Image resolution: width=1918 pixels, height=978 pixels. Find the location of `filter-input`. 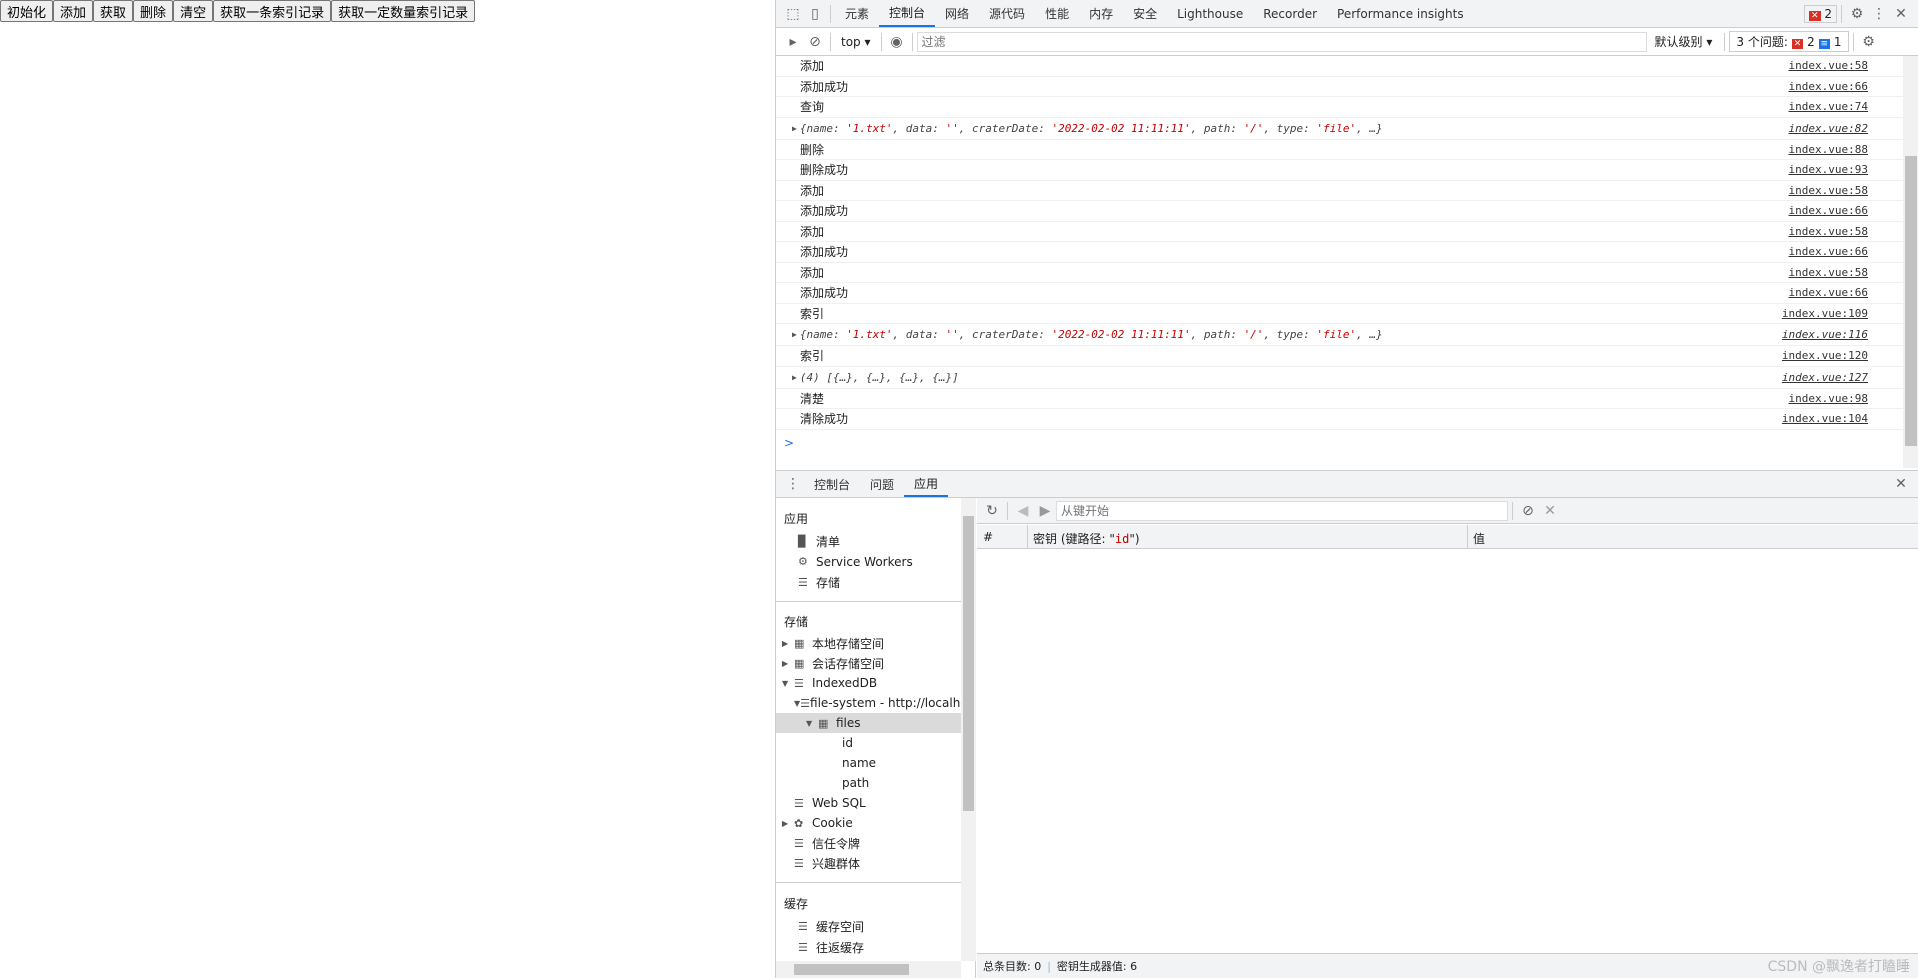

filter-input is located at coordinates (1281, 41).